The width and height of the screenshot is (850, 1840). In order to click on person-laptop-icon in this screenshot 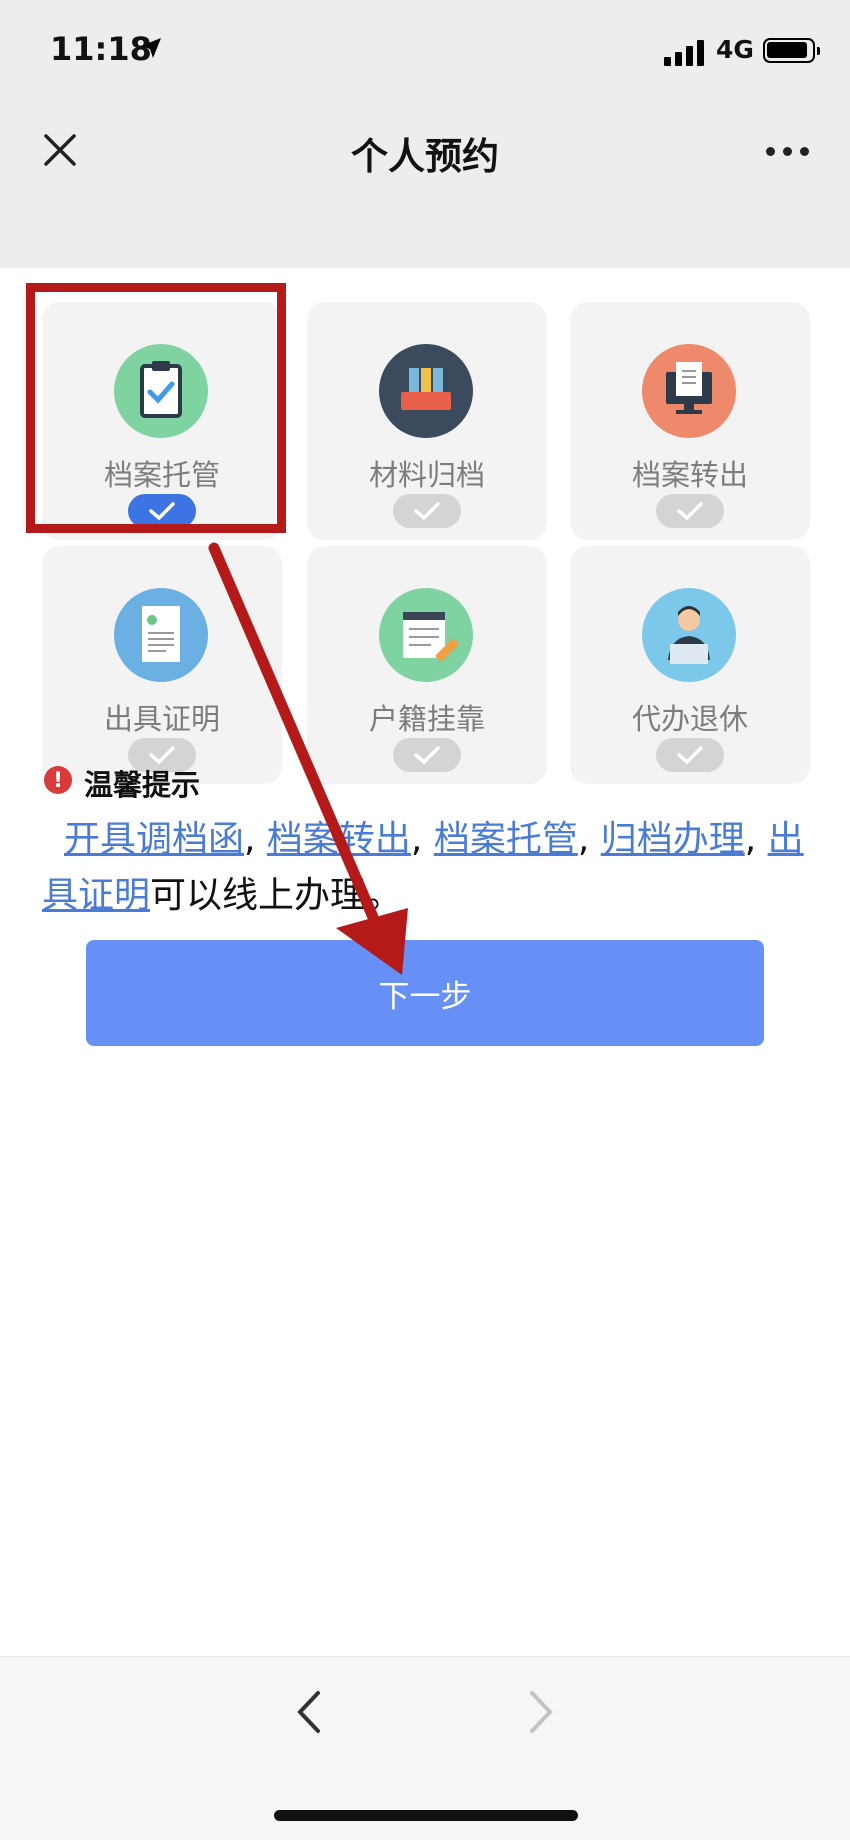, I will do `click(689, 635)`.